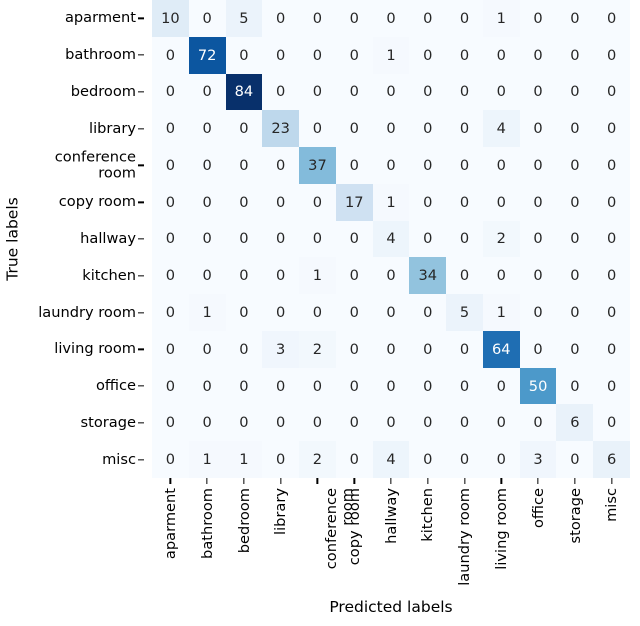 The image size is (640, 626). What do you see at coordinates (100, 55) in the screenshot?
I see `y-tick-label: bathroom` at bounding box center [100, 55].